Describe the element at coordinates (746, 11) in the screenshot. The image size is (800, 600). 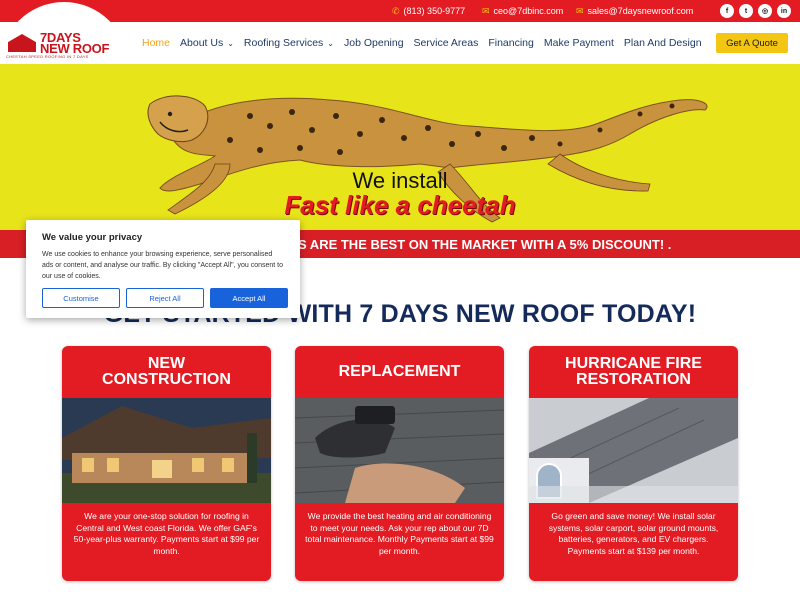
I see `twitter-icon: t` at that location.